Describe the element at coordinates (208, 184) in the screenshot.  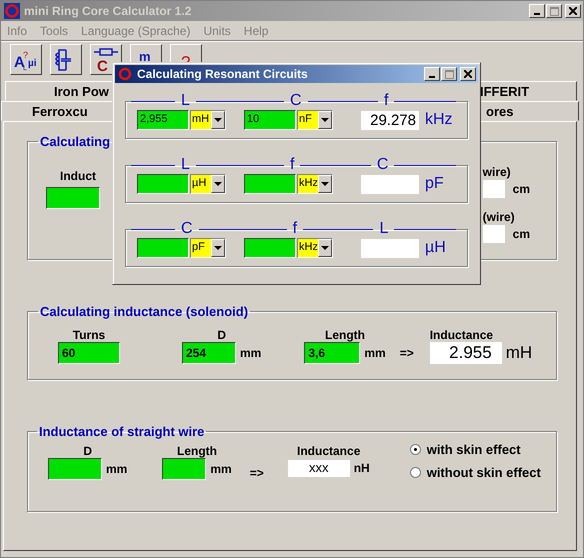
I see `unit-dropdown: µH` at that location.